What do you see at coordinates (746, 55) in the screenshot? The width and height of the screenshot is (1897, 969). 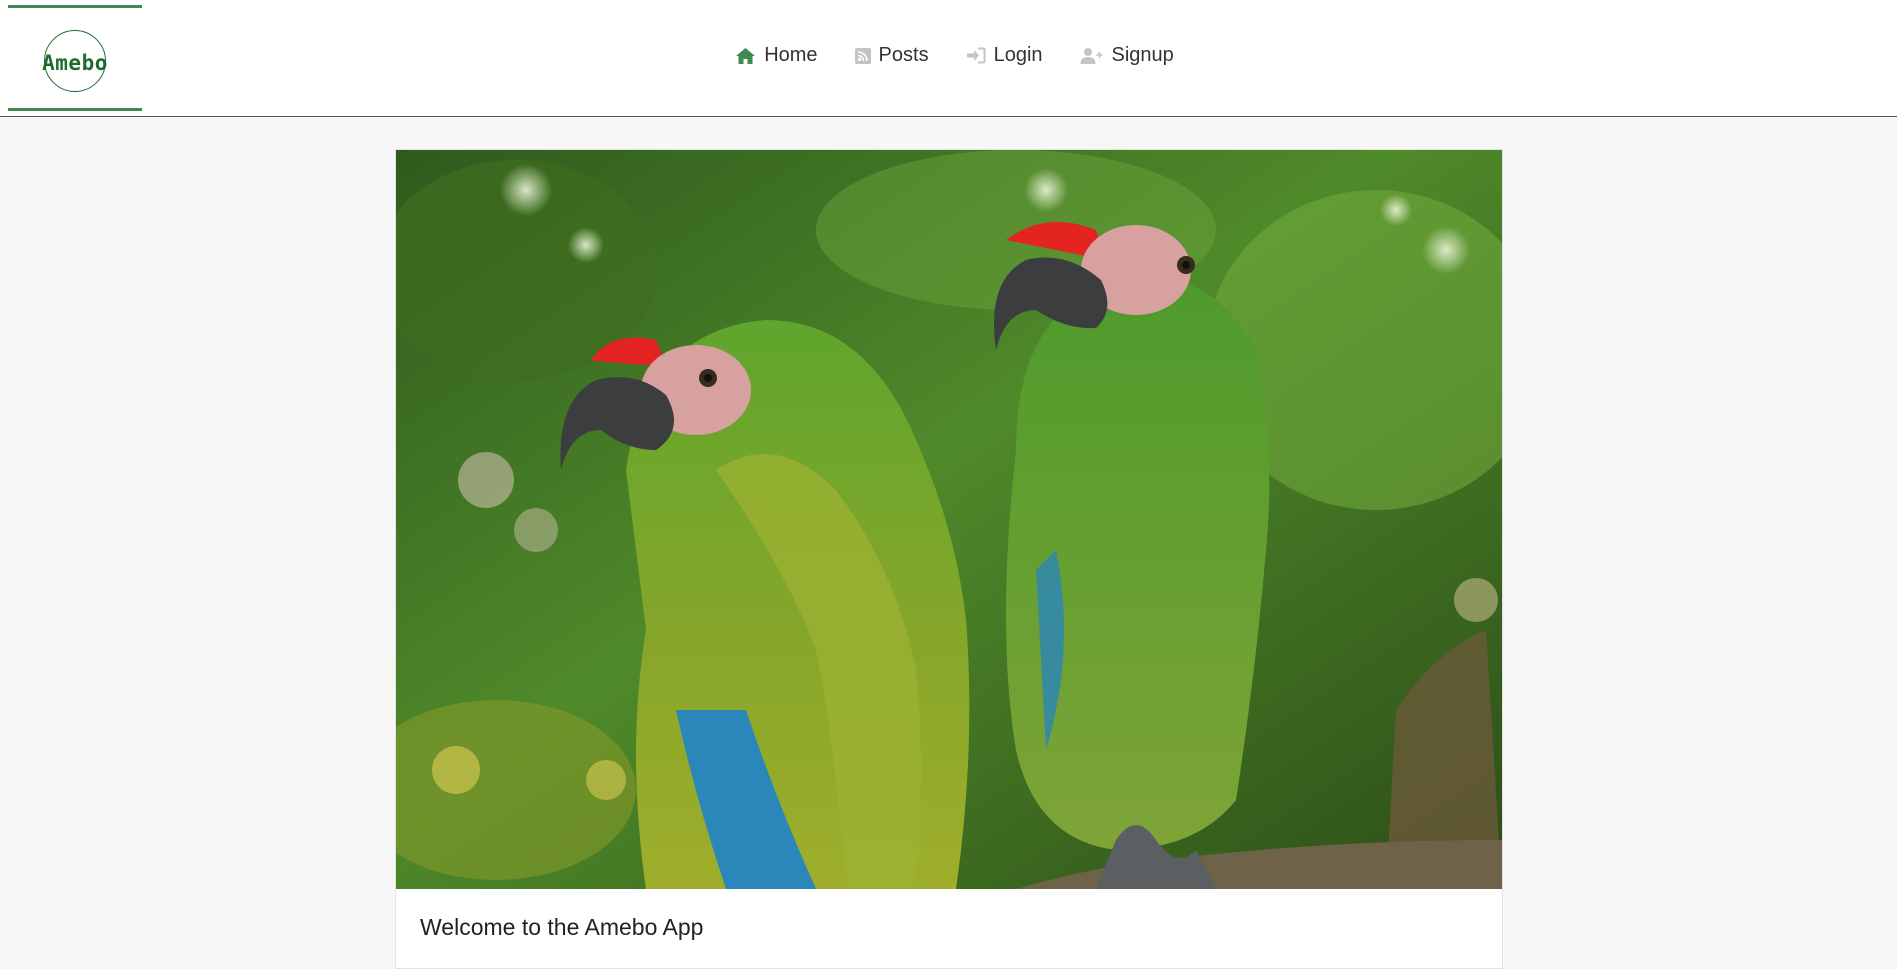 I see `home-icon` at bounding box center [746, 55].